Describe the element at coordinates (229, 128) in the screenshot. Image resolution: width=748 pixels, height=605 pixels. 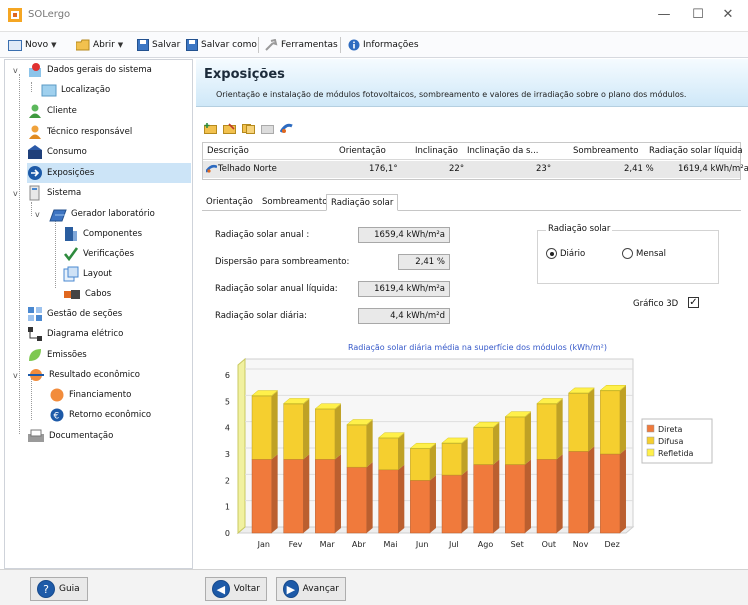
I see `edit-exposure-icon` at that location.